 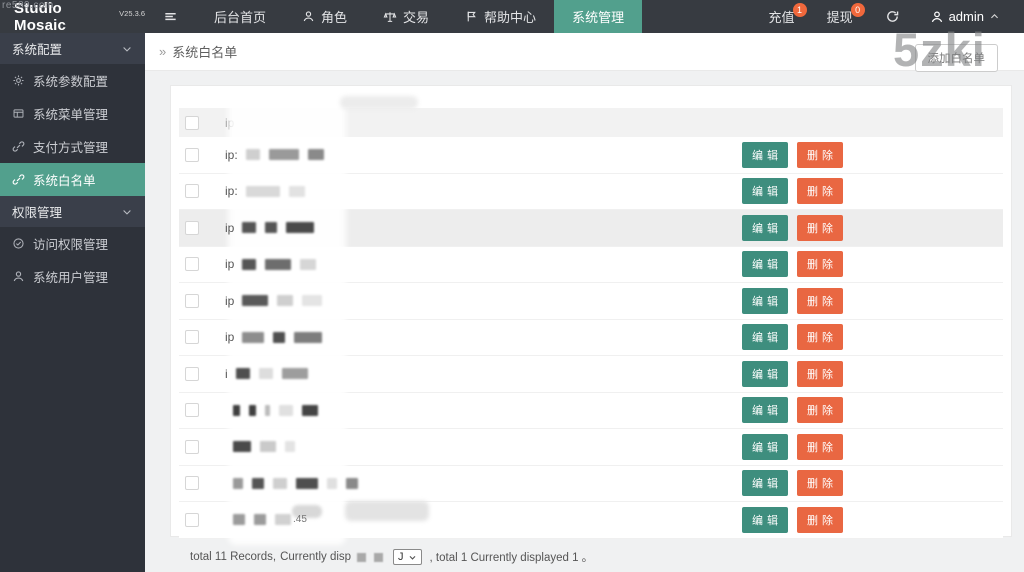 What do you see at coordinates (230, 122) in the screenshot?
I see `ip-column-header: ip` at bounding box center [230, 122].